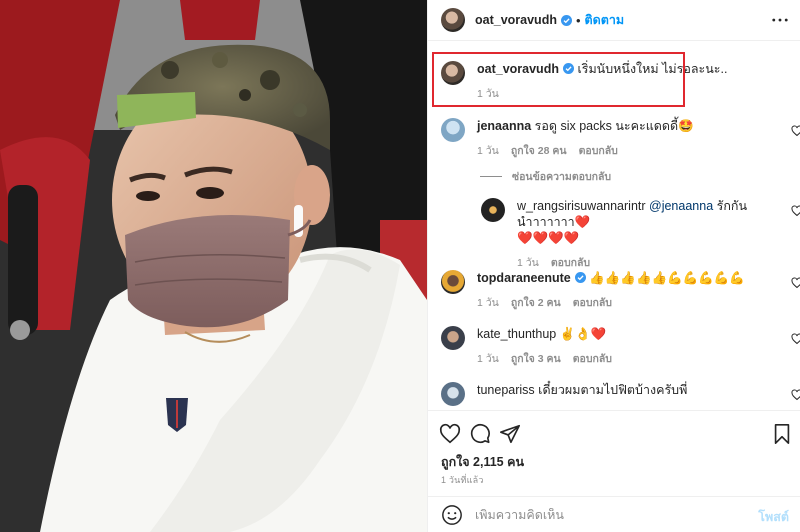  I want to click on comment-likes-count: ถูกใจ 3 คน, so click(536, 359).